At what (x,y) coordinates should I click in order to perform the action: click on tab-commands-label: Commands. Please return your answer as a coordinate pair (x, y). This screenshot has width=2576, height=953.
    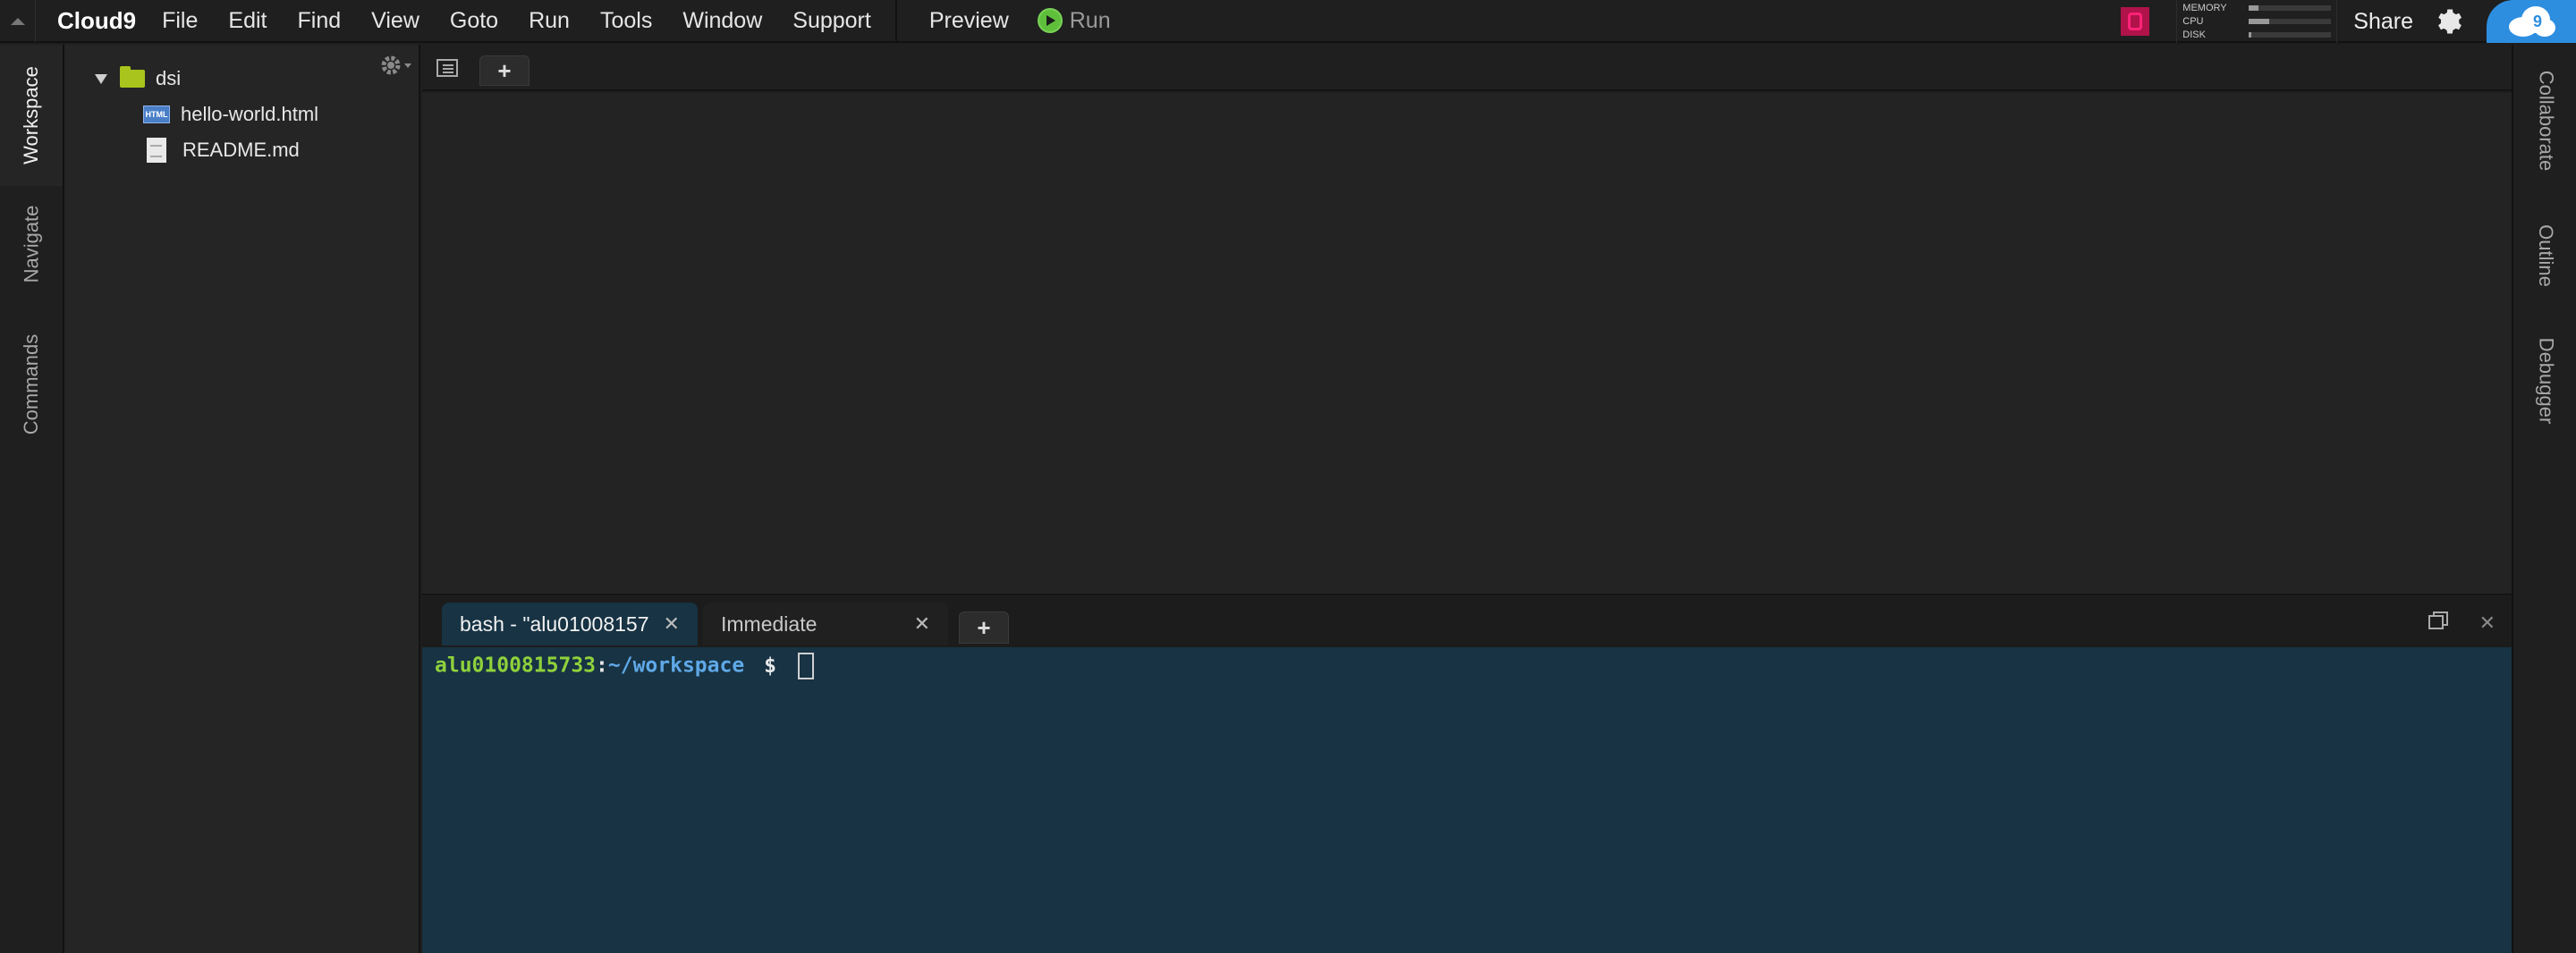
    Looking at the image, I should click on (31, 384).